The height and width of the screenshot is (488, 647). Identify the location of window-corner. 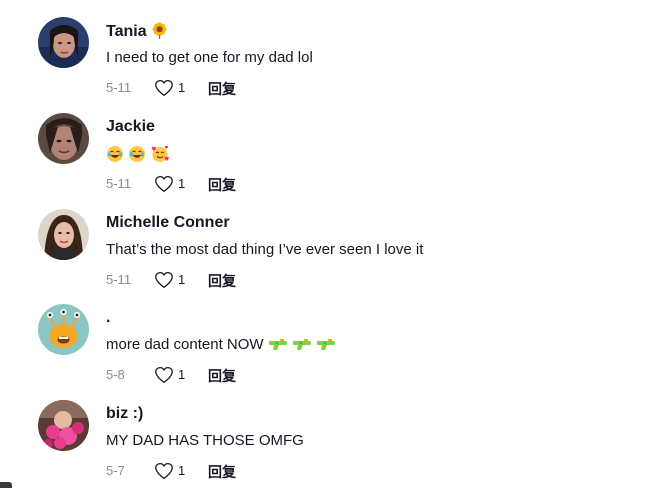
(6, 485).